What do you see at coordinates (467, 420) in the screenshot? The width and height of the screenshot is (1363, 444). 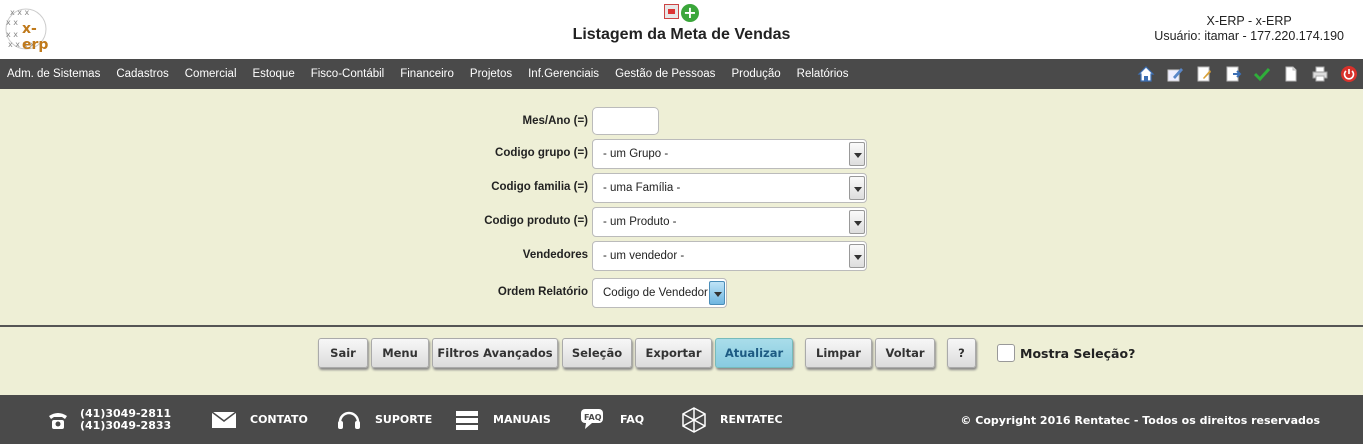 I see `books-icon` at bounding box center [467, 420].